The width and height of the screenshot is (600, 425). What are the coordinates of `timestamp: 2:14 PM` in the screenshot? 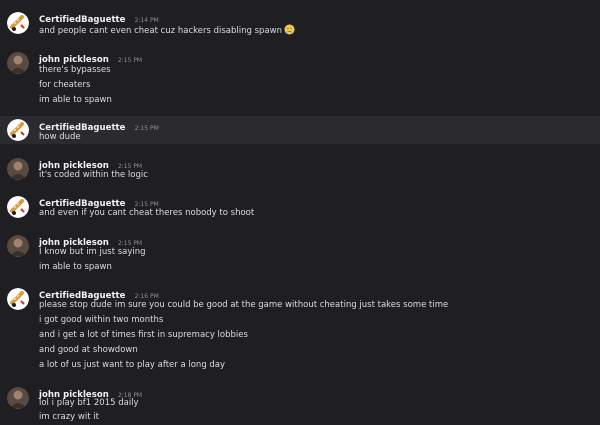 It's located at (146, 20).